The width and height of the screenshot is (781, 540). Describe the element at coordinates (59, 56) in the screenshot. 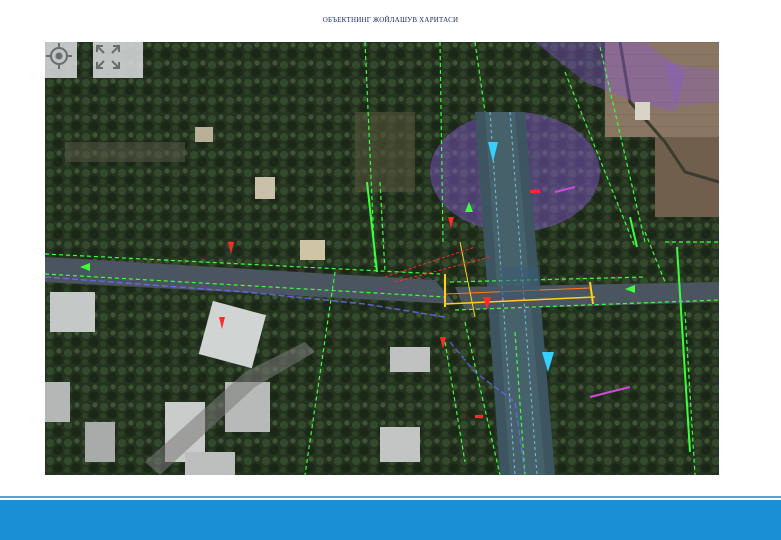

I see `locate-icon` at that location.